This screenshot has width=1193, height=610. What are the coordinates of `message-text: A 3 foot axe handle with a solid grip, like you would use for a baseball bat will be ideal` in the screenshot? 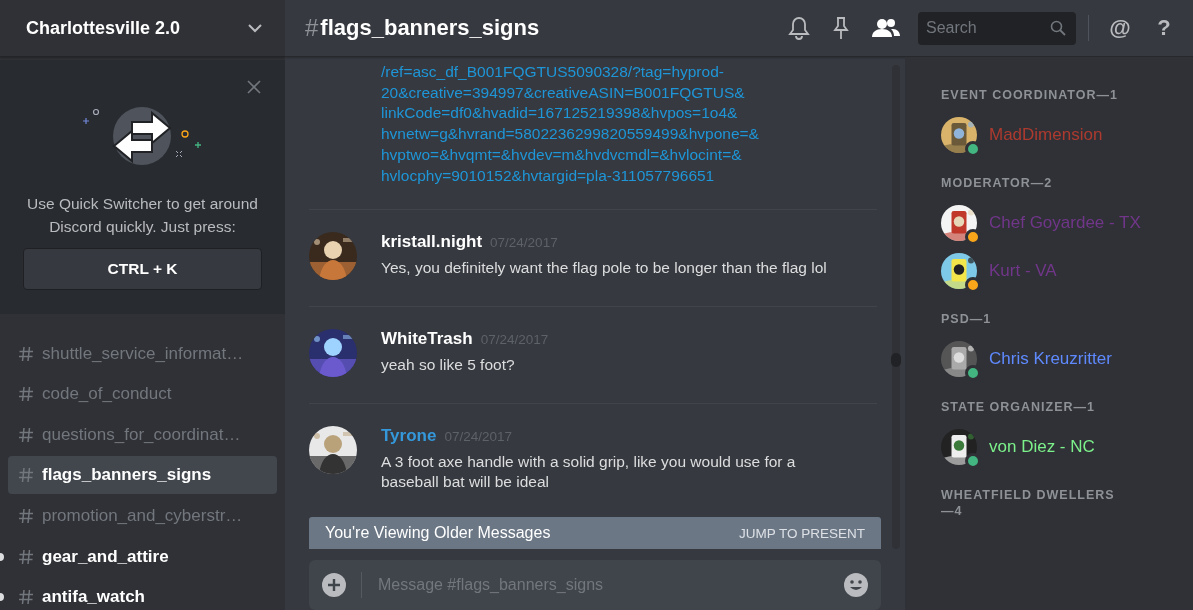 It's located at (589, 472).